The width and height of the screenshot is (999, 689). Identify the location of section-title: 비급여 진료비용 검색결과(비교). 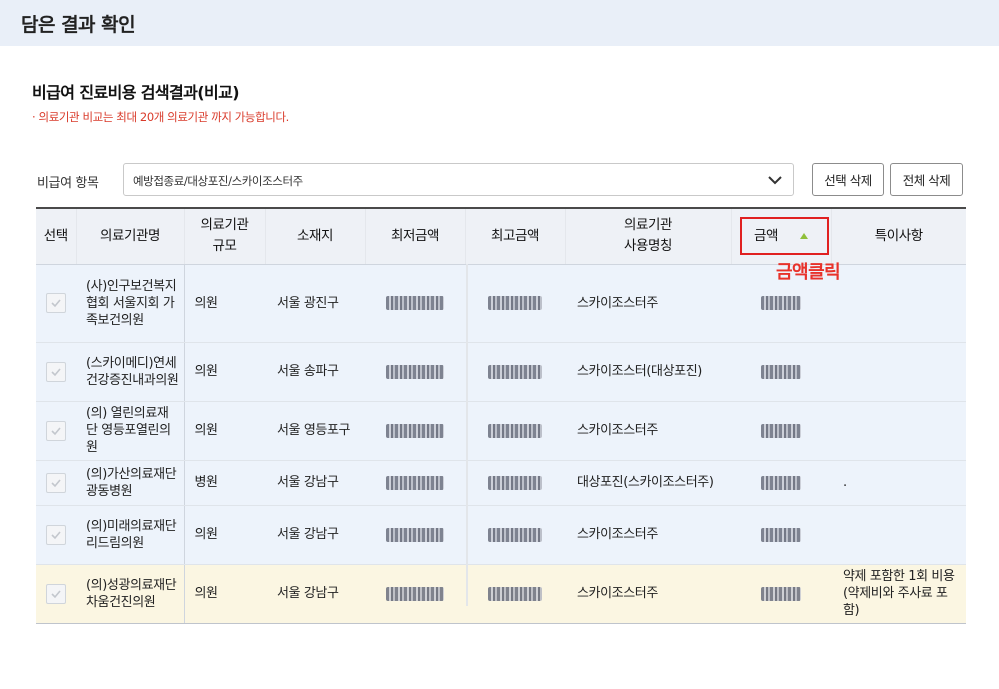
(136, 92).